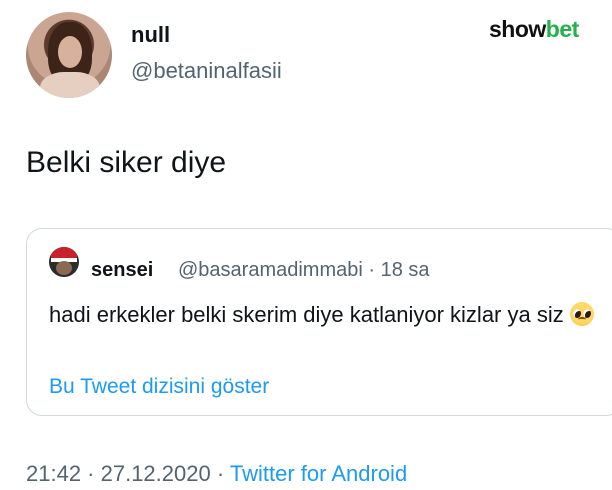 The width and height of the screenshot is (612, 490). Describe the element at coordinates (562, 29) in the screenshot. I see `logo-part-bet: bet` at that location.